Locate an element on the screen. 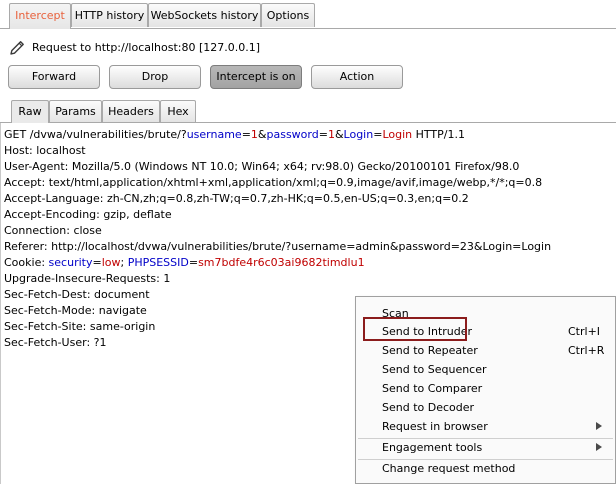 The width and height of the screenshot is (616, 484). tab-http-history: HTTP history is located at coordinates (109, 15).